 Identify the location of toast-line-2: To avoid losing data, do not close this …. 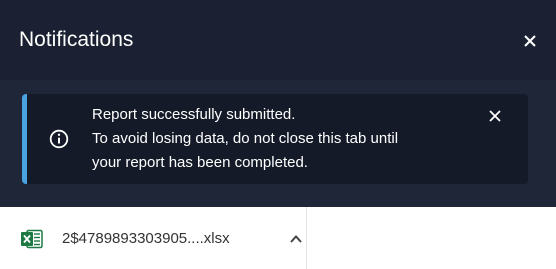
(245, 138).